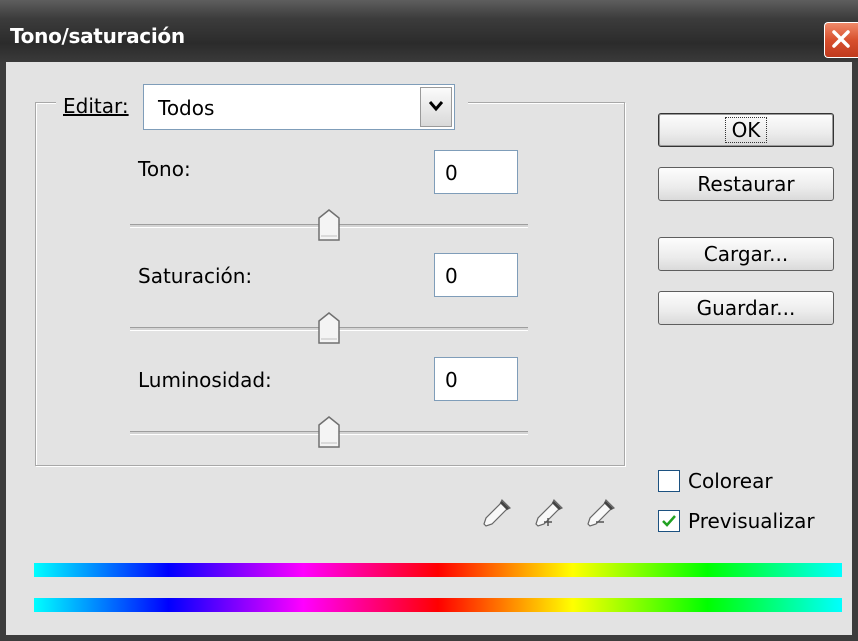 This screenshot has height=641, width=858. What do you see at coordinates (476, 379) in the screenshot?
I see `lightness-input: 0` at bounding box center [476, 379].